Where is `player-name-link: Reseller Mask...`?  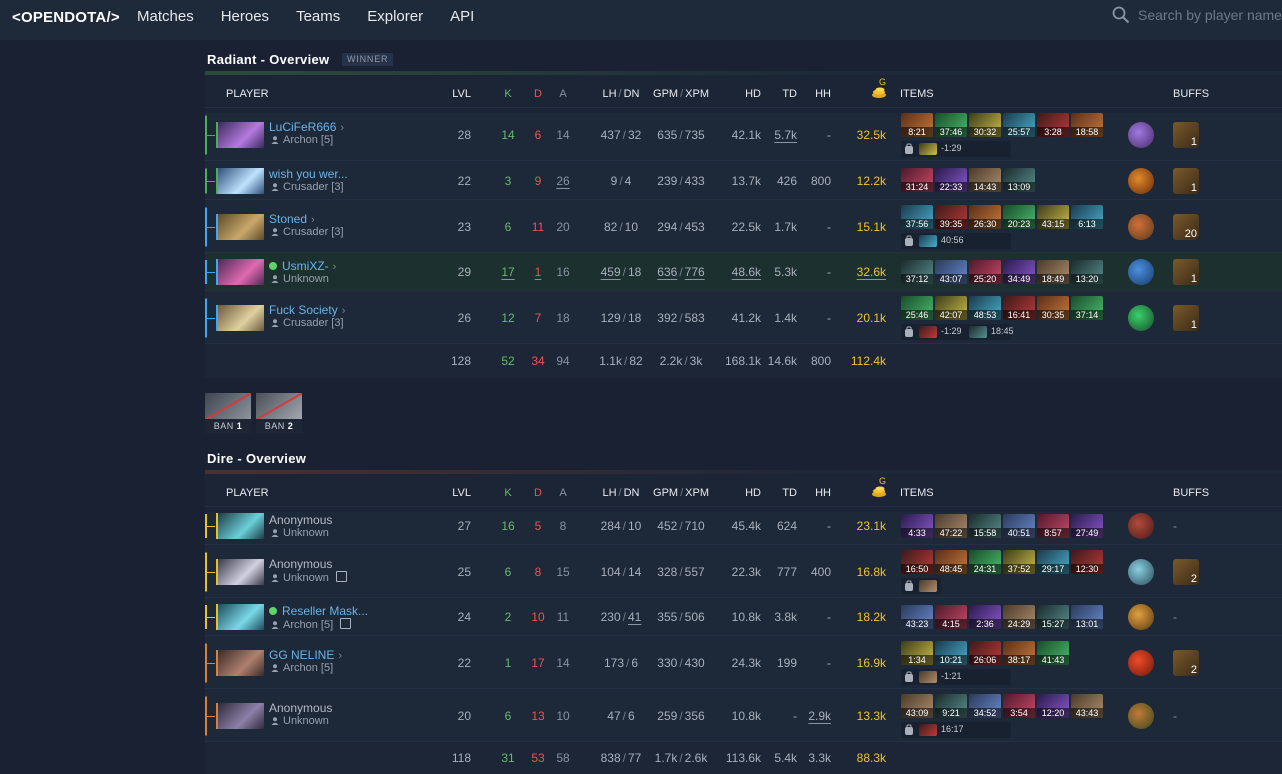
player-name-link: Reseller Mask... is located at coordinates (318, 611).